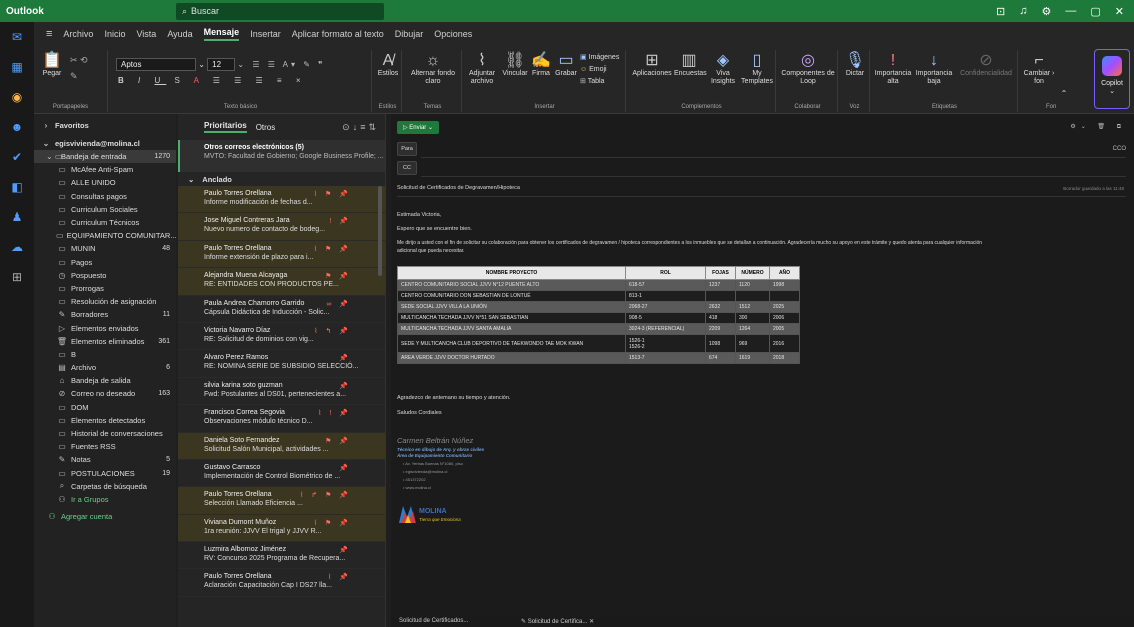 Image resolution: width=1134 pixels, height=627 pixels. What do you see at coordinates (433, 69) in the screenshot?
I see `toggle-background-button: ☼ Alternar fondo claro` at bounding box center [433, 69].